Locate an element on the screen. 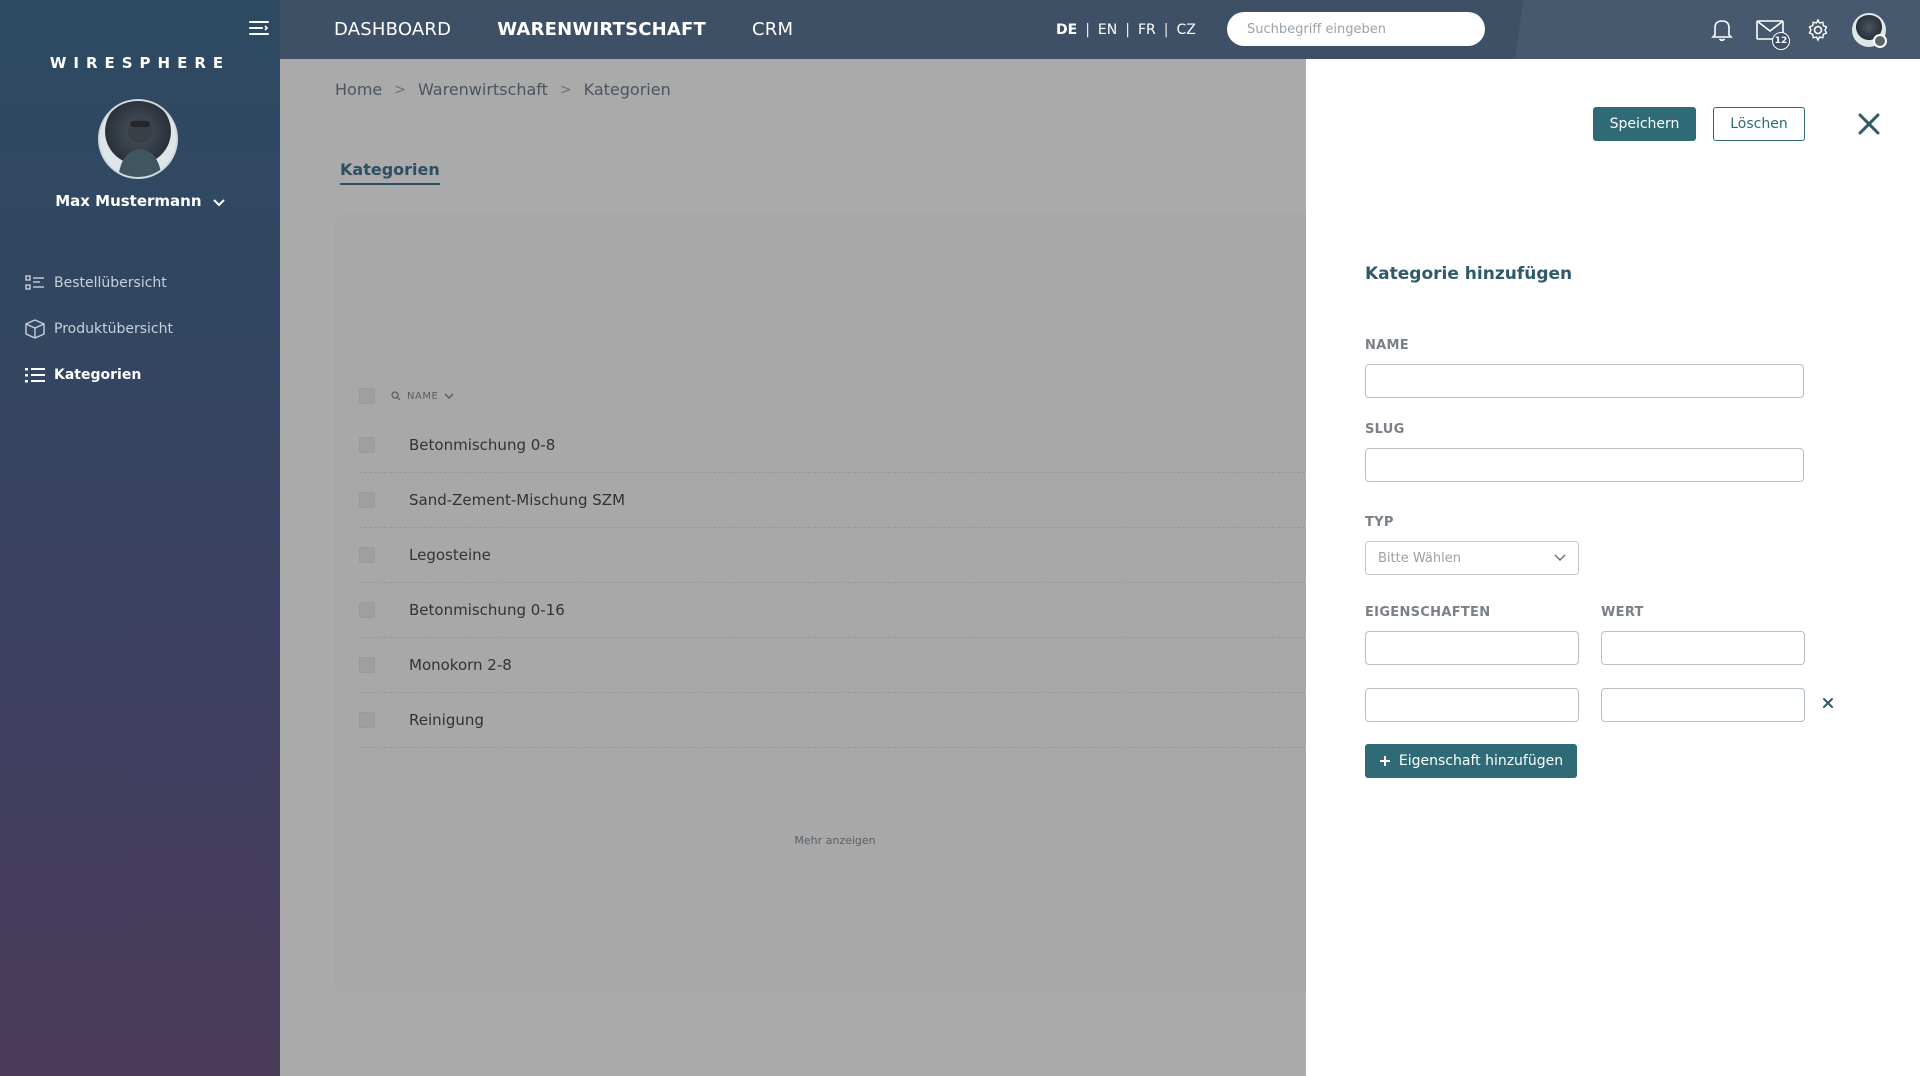  table-row: Sand-Zement-Mischung SZM is located at coordinates (847, 500).